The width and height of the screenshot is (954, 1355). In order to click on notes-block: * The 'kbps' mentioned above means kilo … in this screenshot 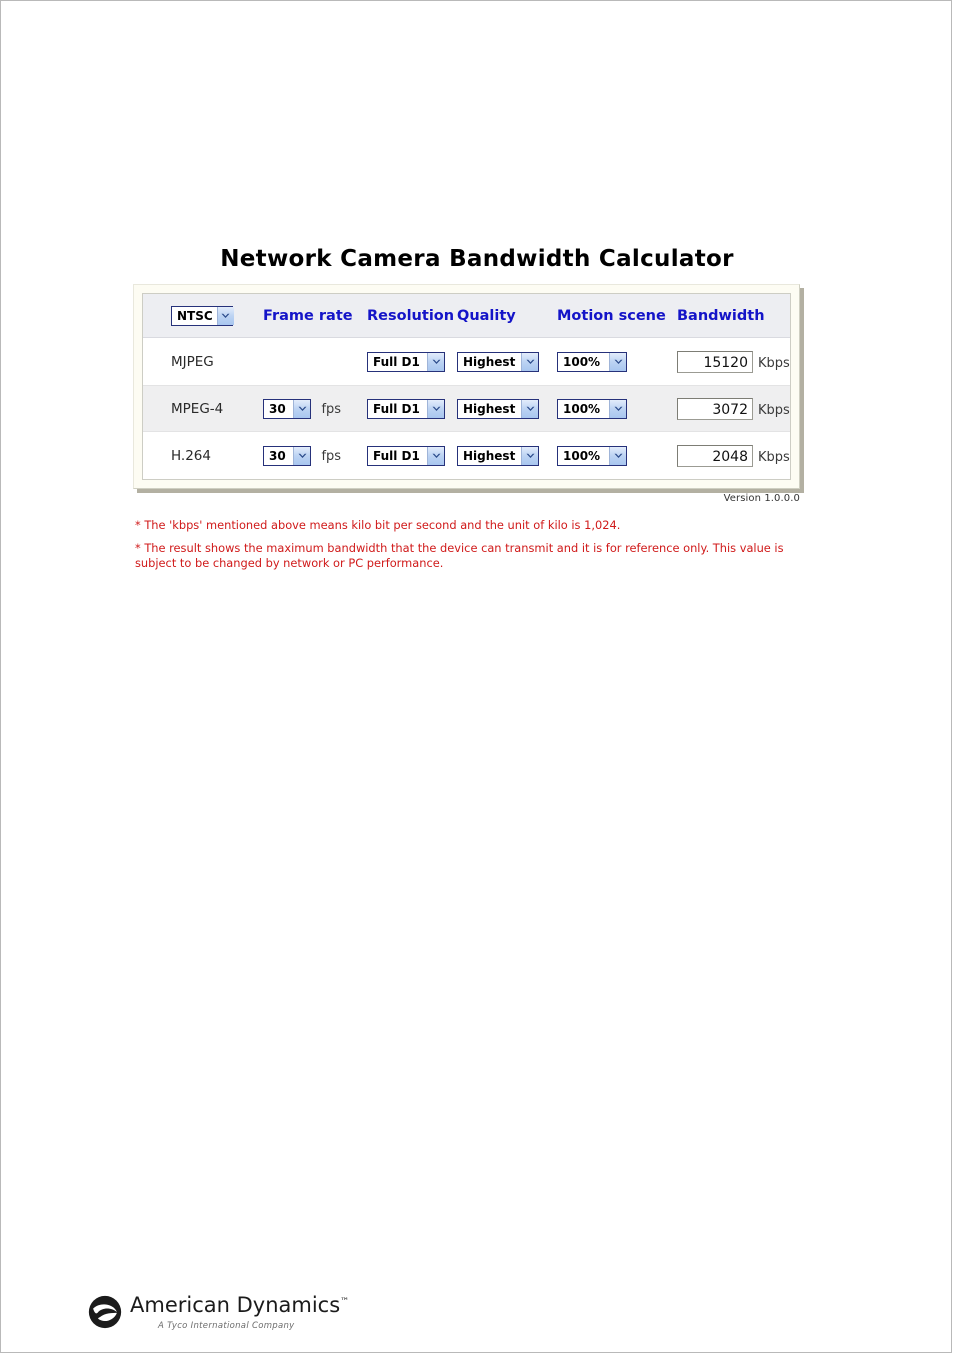, I will do `click(467, 544)`.